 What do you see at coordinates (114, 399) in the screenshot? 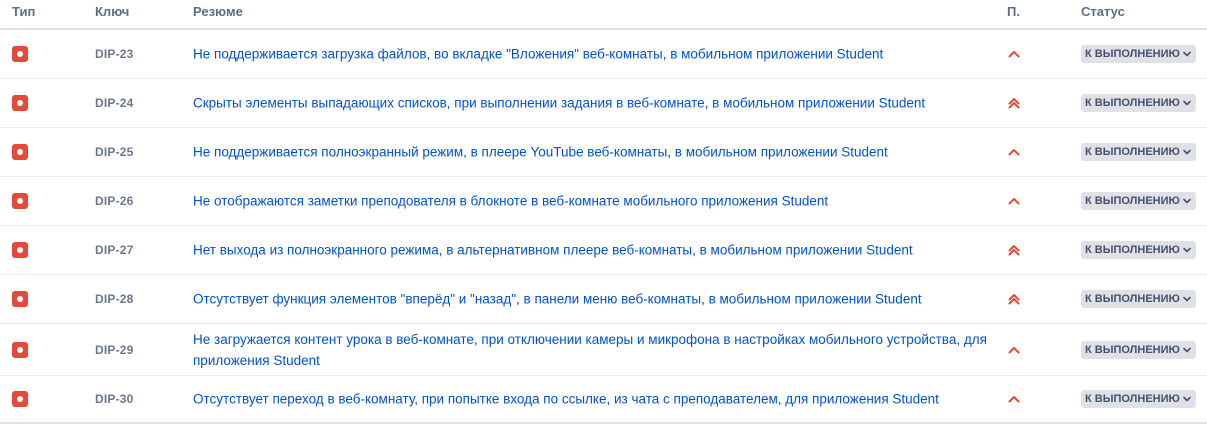
I see `issue-key: DIP-30` at bounding box center [114, 399].